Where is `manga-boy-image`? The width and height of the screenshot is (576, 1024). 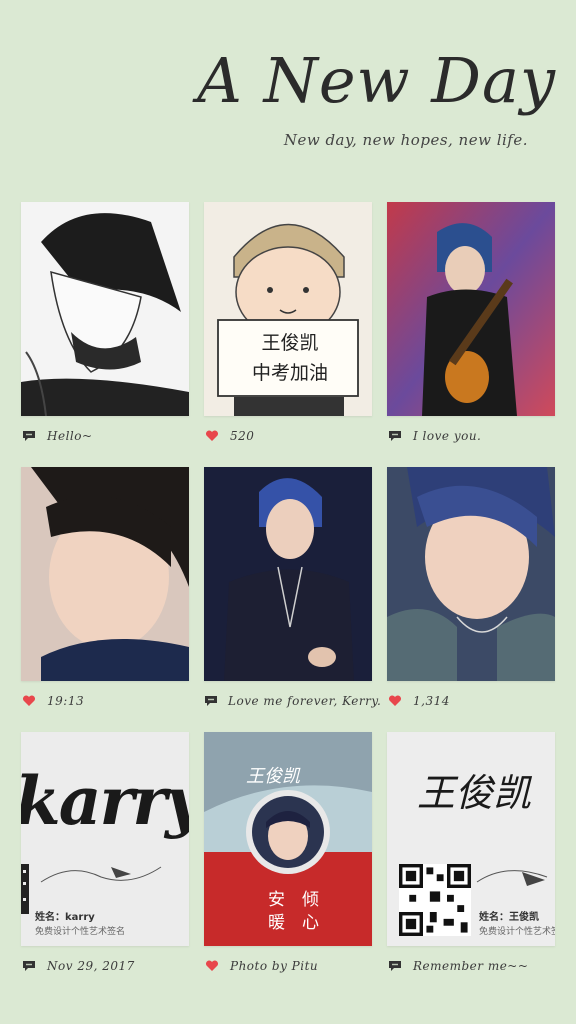 manga-boy-image is located at coordinates (105, 309).